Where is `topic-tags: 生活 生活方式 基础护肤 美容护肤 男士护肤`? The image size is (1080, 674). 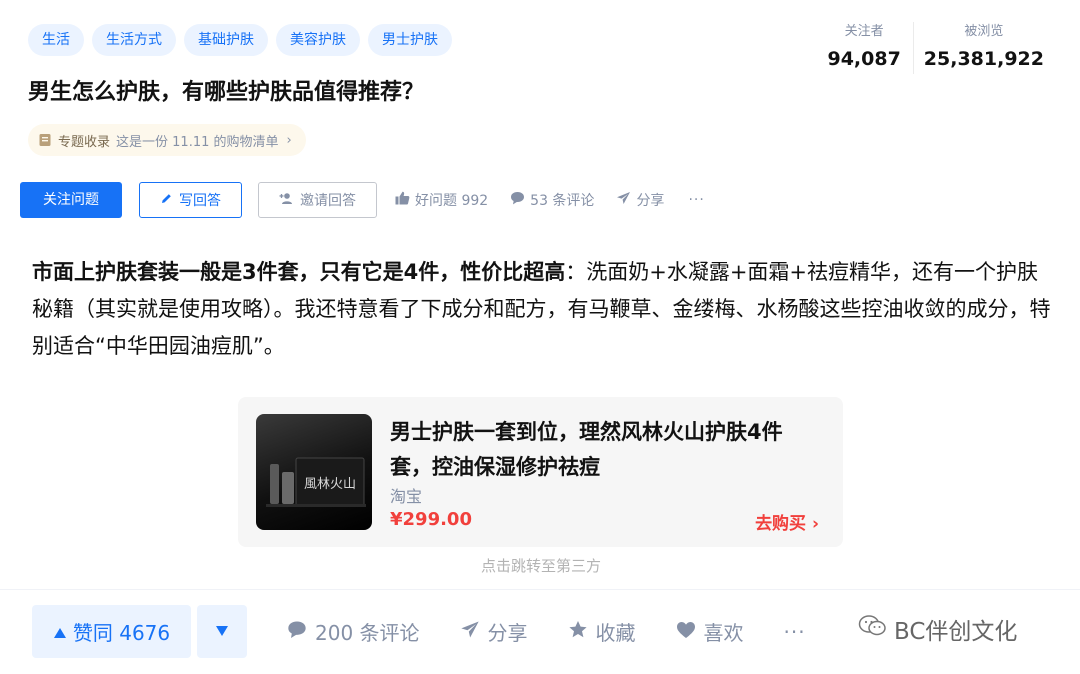
topic-tags: 生活 生活方式 基础护肤 美容护肤 男士护肤 is located at coordinates (240, 40).